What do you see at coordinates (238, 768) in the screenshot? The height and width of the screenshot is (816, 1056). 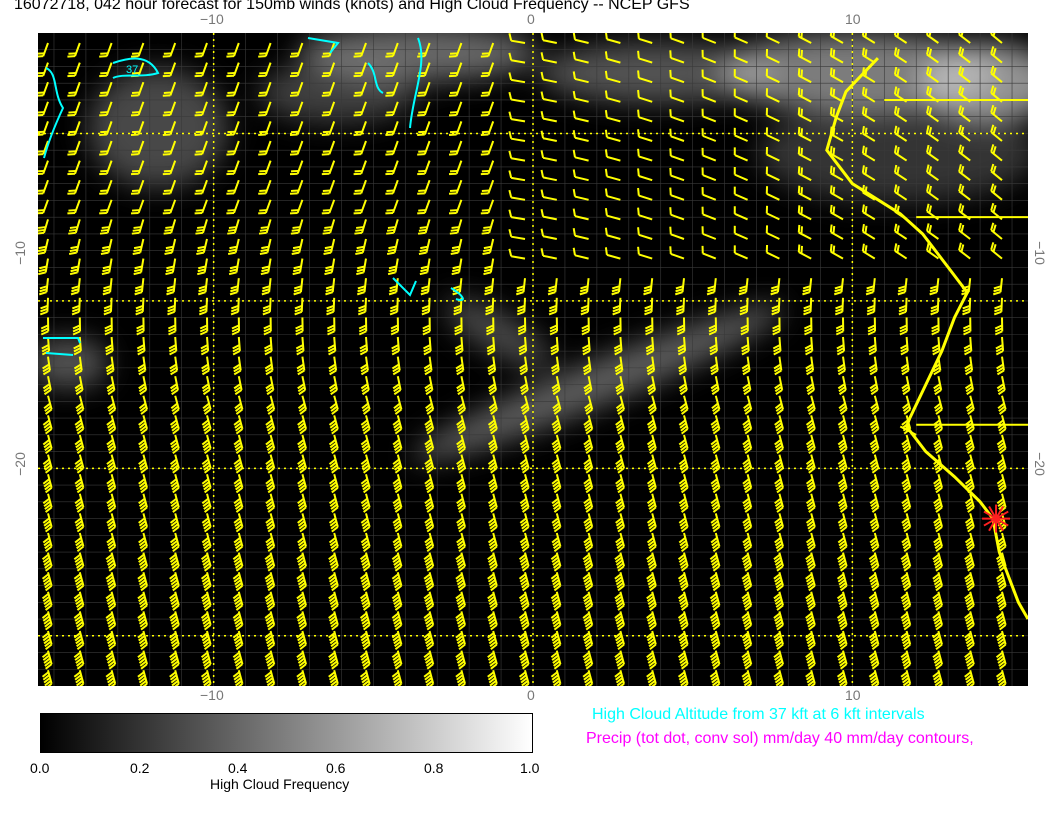 I see `colorbar-tick: 0.4` at bounding box center [238, 768].